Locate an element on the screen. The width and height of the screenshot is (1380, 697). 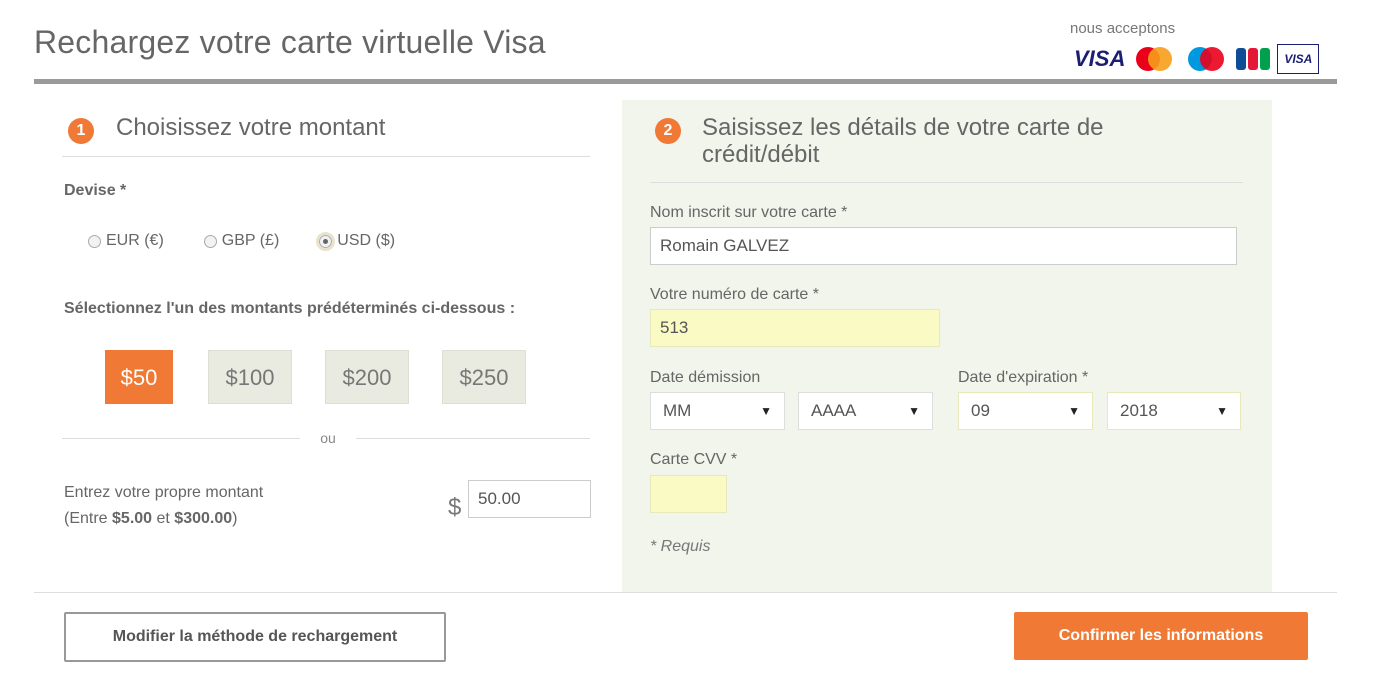
amount-button-250: $250 is located at coordinates (484, 377).